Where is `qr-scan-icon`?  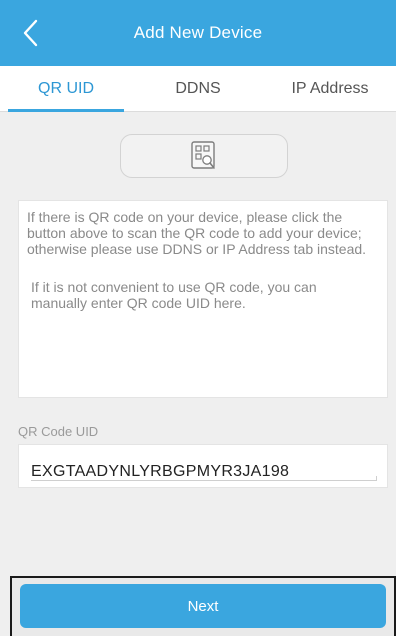 qr-scan-icon is located at coordinates (203, 155).